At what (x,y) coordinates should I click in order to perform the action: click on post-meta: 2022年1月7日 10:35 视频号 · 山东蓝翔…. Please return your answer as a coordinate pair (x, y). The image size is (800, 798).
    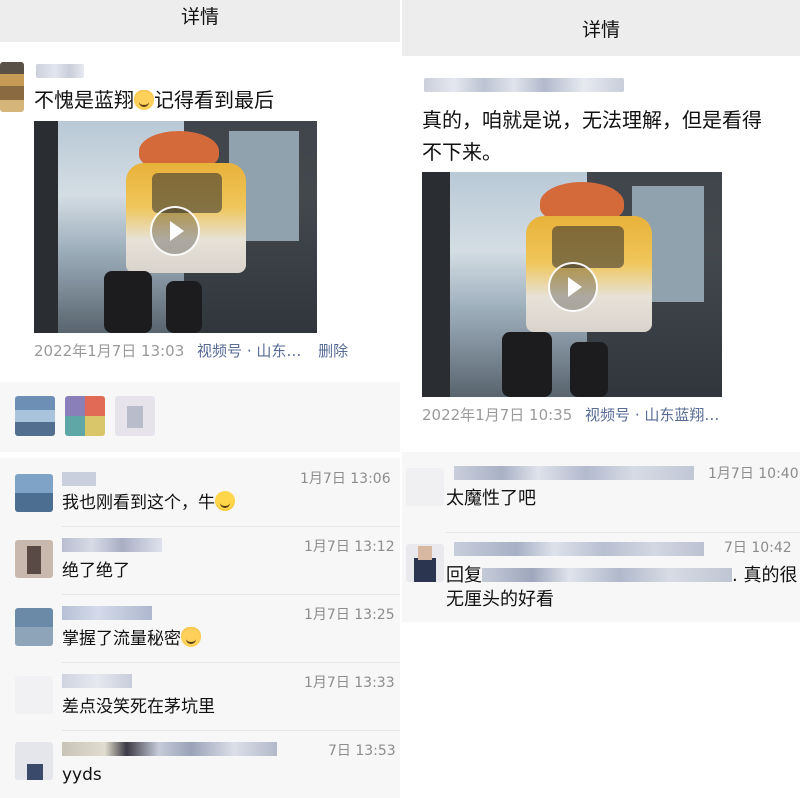
    Looking at the image, I should click on (570, 414).